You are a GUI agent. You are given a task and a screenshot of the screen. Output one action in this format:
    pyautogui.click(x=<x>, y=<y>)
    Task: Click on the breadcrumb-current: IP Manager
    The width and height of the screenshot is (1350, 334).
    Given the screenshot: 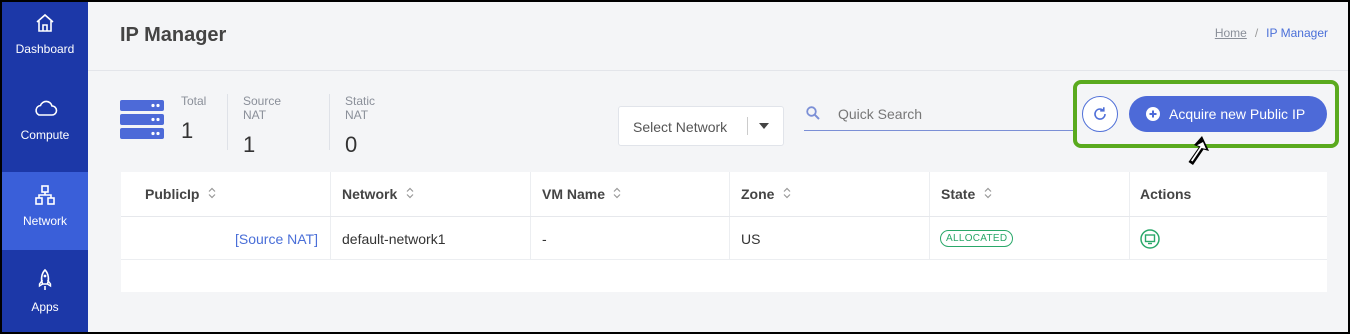 What is the action you would take?
    pyautogui.click(x=1297, y=33)
    